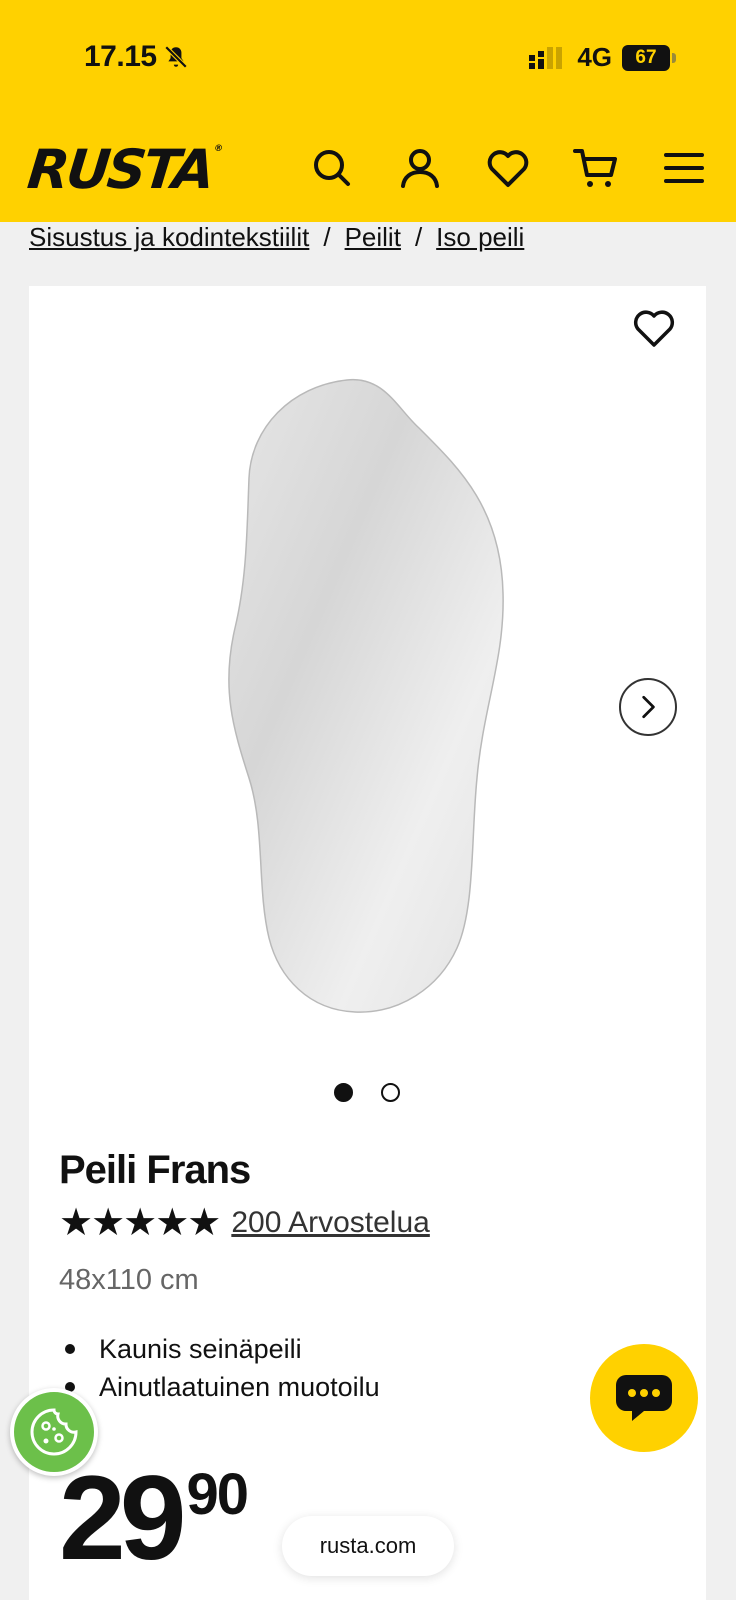  What do you see at coordinates (219, 1349) in the screenshot?
I see `feature-item: Kaunis seinäpeili` at bounding box center [219, 1349].